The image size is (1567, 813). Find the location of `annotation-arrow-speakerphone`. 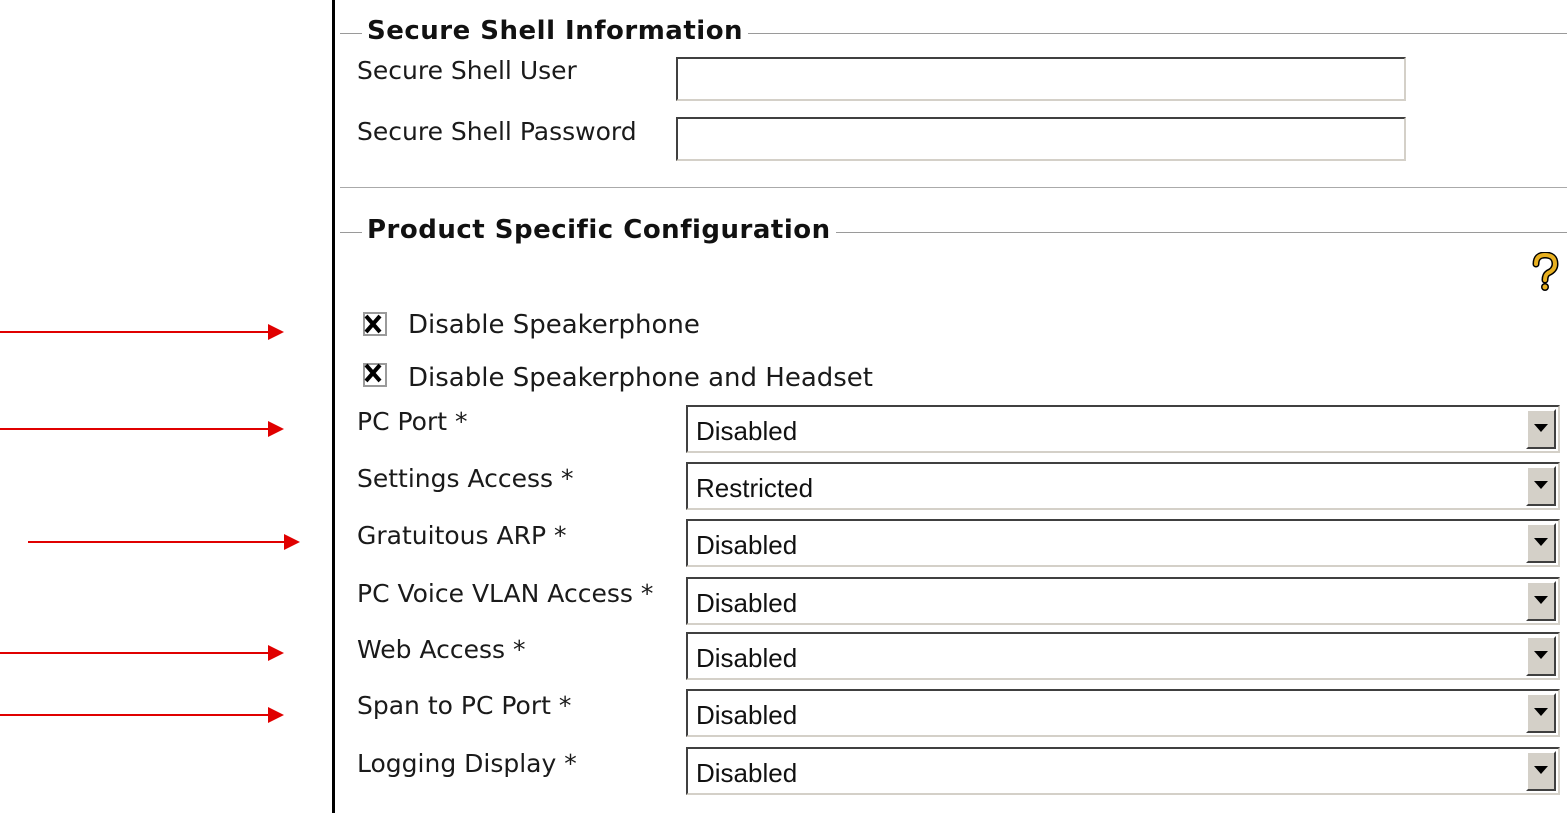

annotation-arrow-speakerphone is located at coordinates (142, 332).